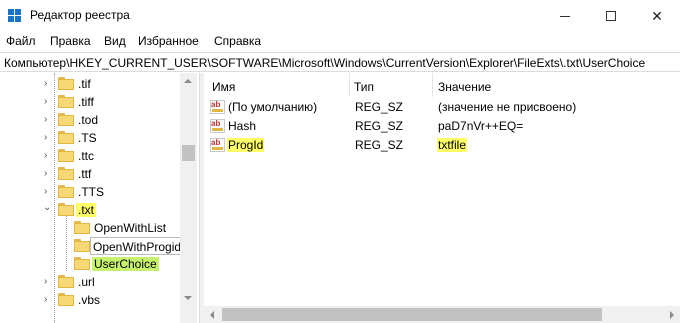 This screenshot has width=680, height=323. What do you see at coordinates (340, 41) in the screenshot?
I see `menu-bar: Файл Правка Вид Избранное Справка` at bounding box center [340, 41].